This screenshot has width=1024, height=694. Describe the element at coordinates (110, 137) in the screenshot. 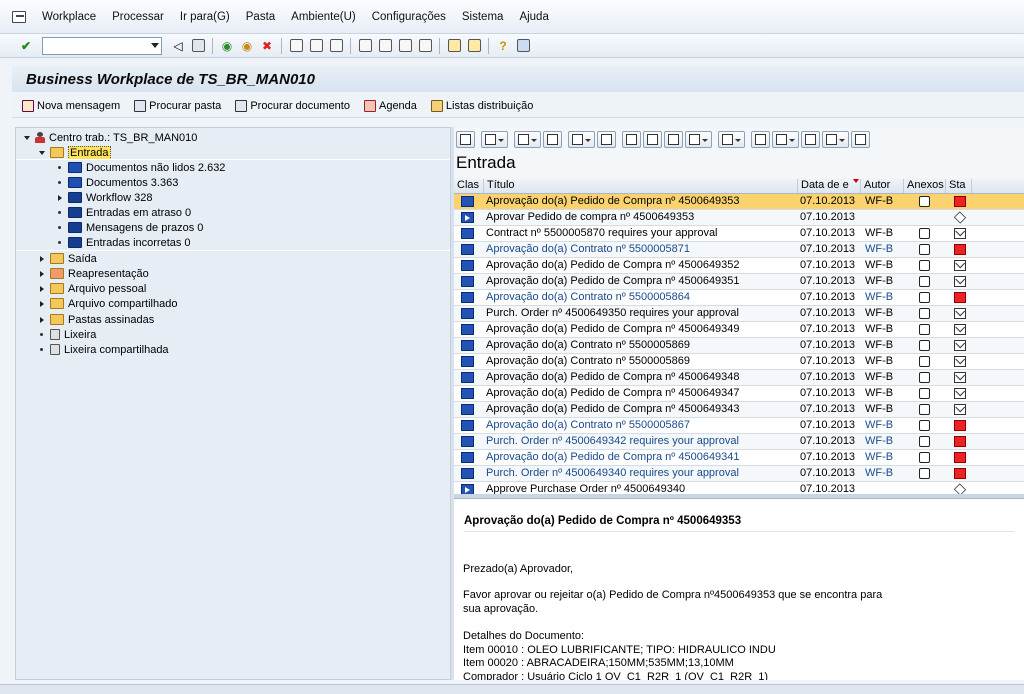

I see `tree-root: Centro trab.: TS_BR_MAN010` at that location.